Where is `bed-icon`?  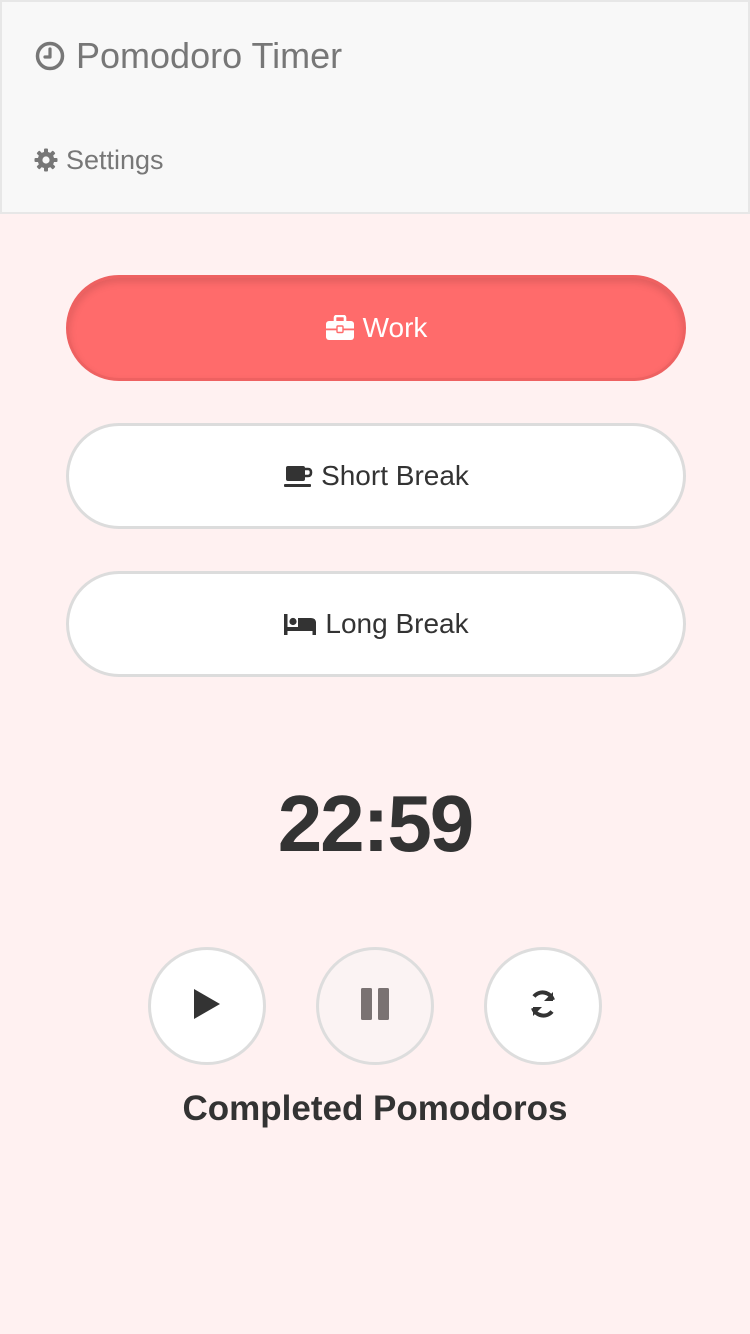 bed-icon is located at coordinates (300, 624).